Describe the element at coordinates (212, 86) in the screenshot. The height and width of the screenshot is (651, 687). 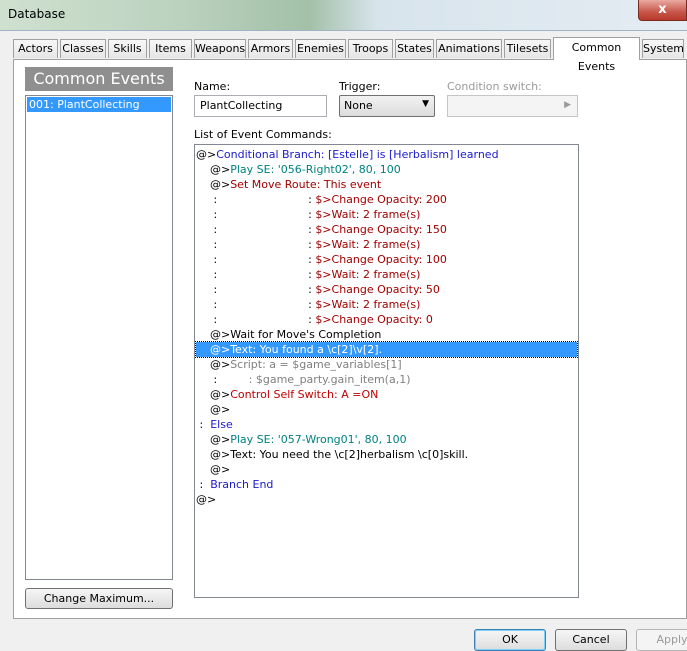
I see `name-label: Name:` at that location.